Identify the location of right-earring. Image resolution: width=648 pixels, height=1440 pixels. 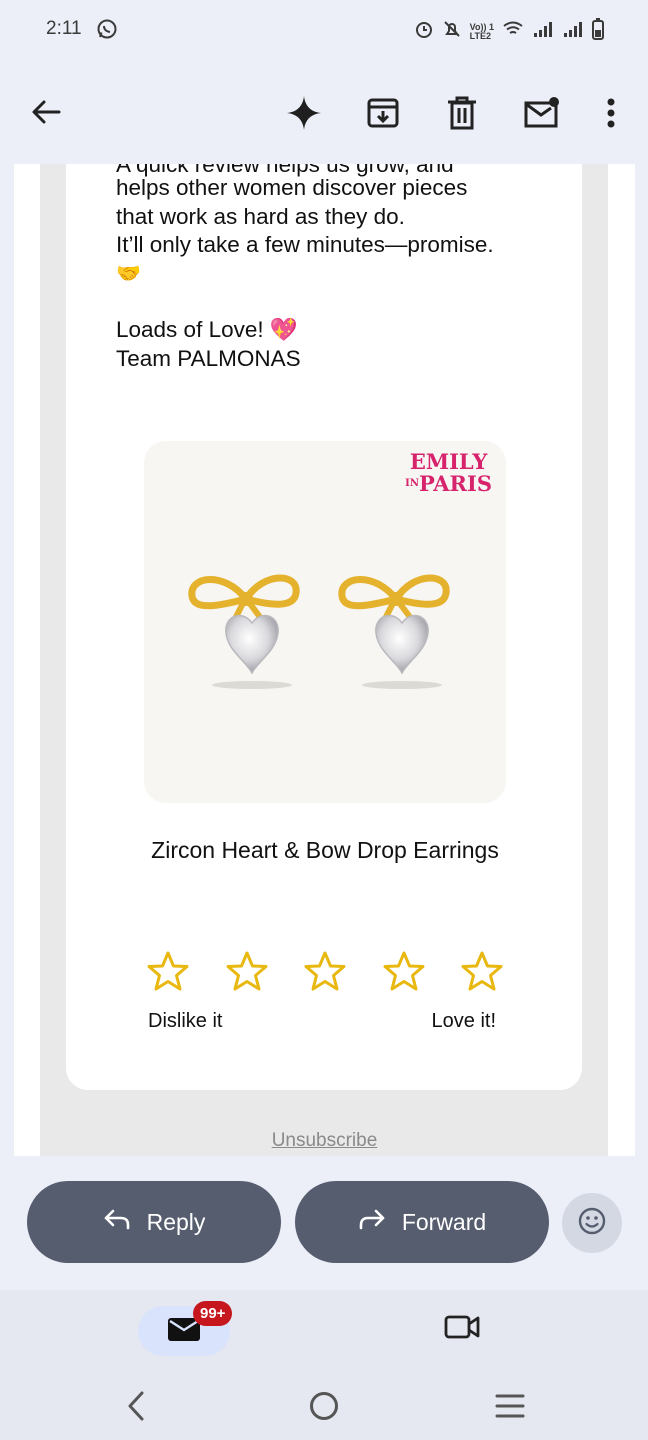
(394, 631).